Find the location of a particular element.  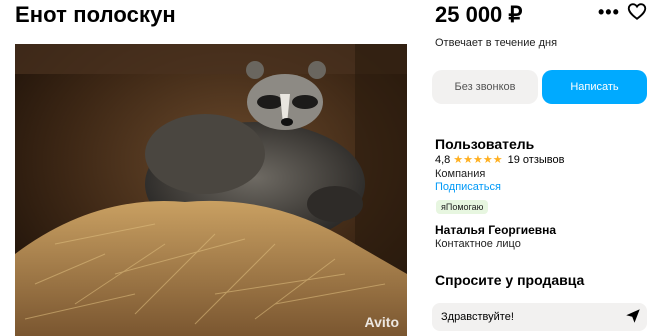

ask-seller-title: Спросите у продавца is located at coordinates (510, 280).